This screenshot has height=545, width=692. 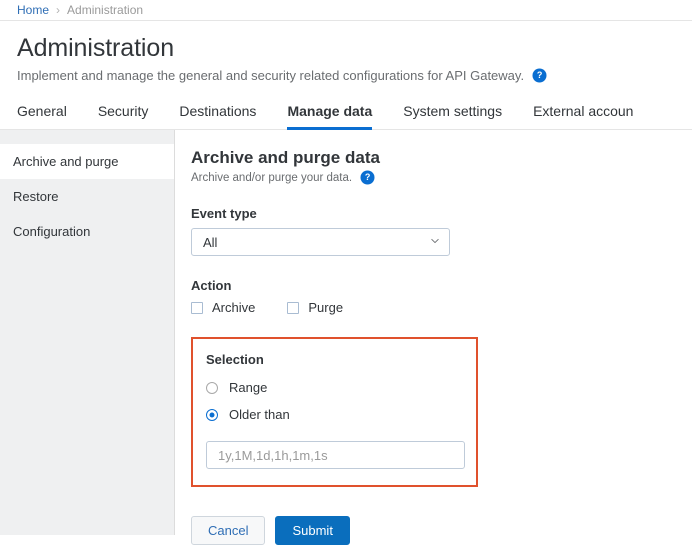 What do you see at coordinates (224, 213) in the screenshot?
I see `event-type-label: Event type` at bounding box center [224, 213].